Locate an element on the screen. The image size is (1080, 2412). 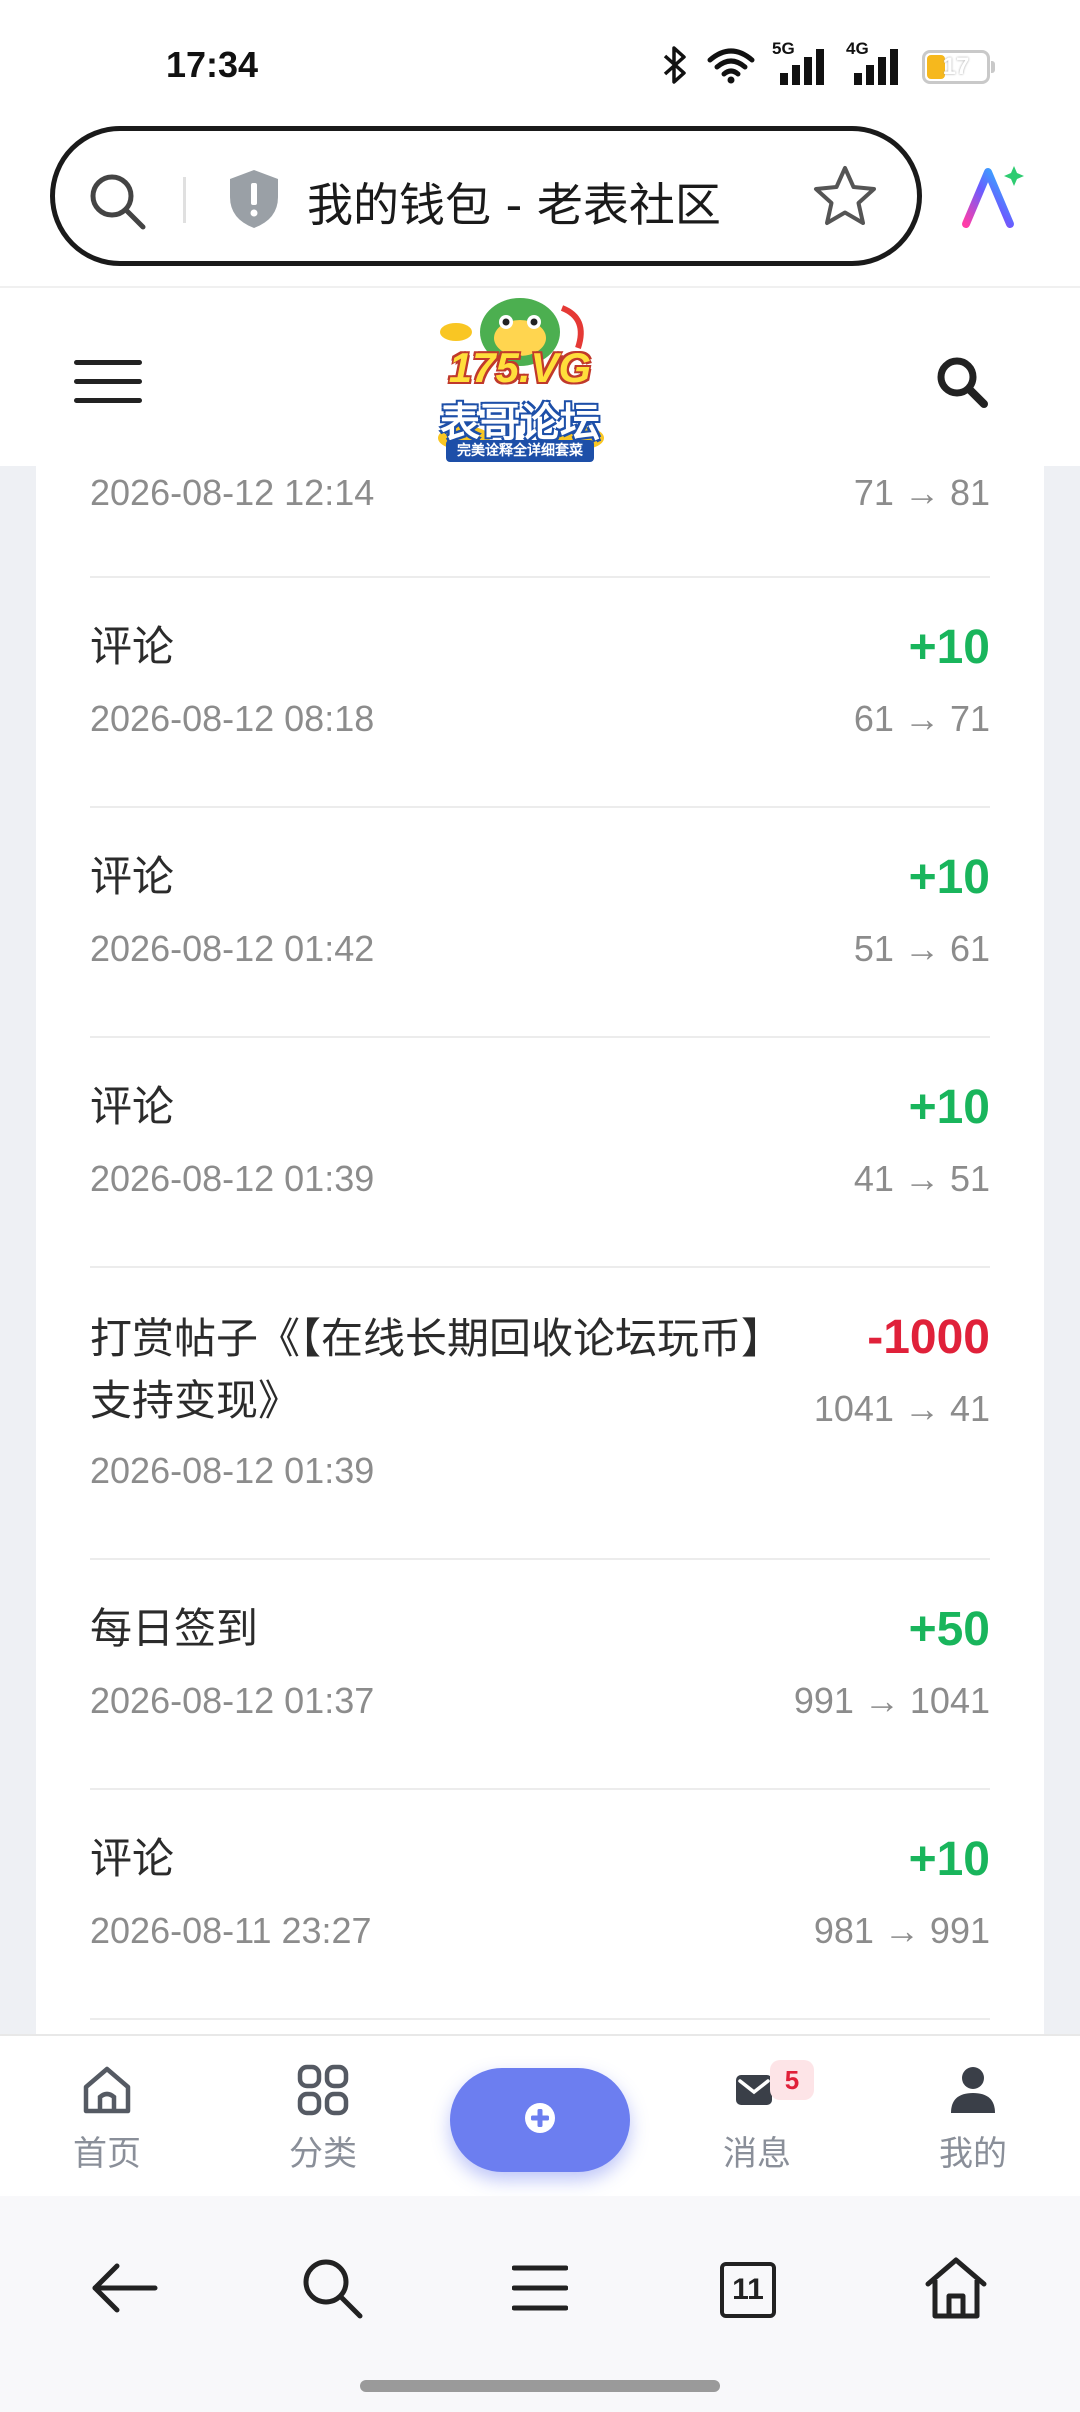
back-button is located at coordinates (124, 2290).